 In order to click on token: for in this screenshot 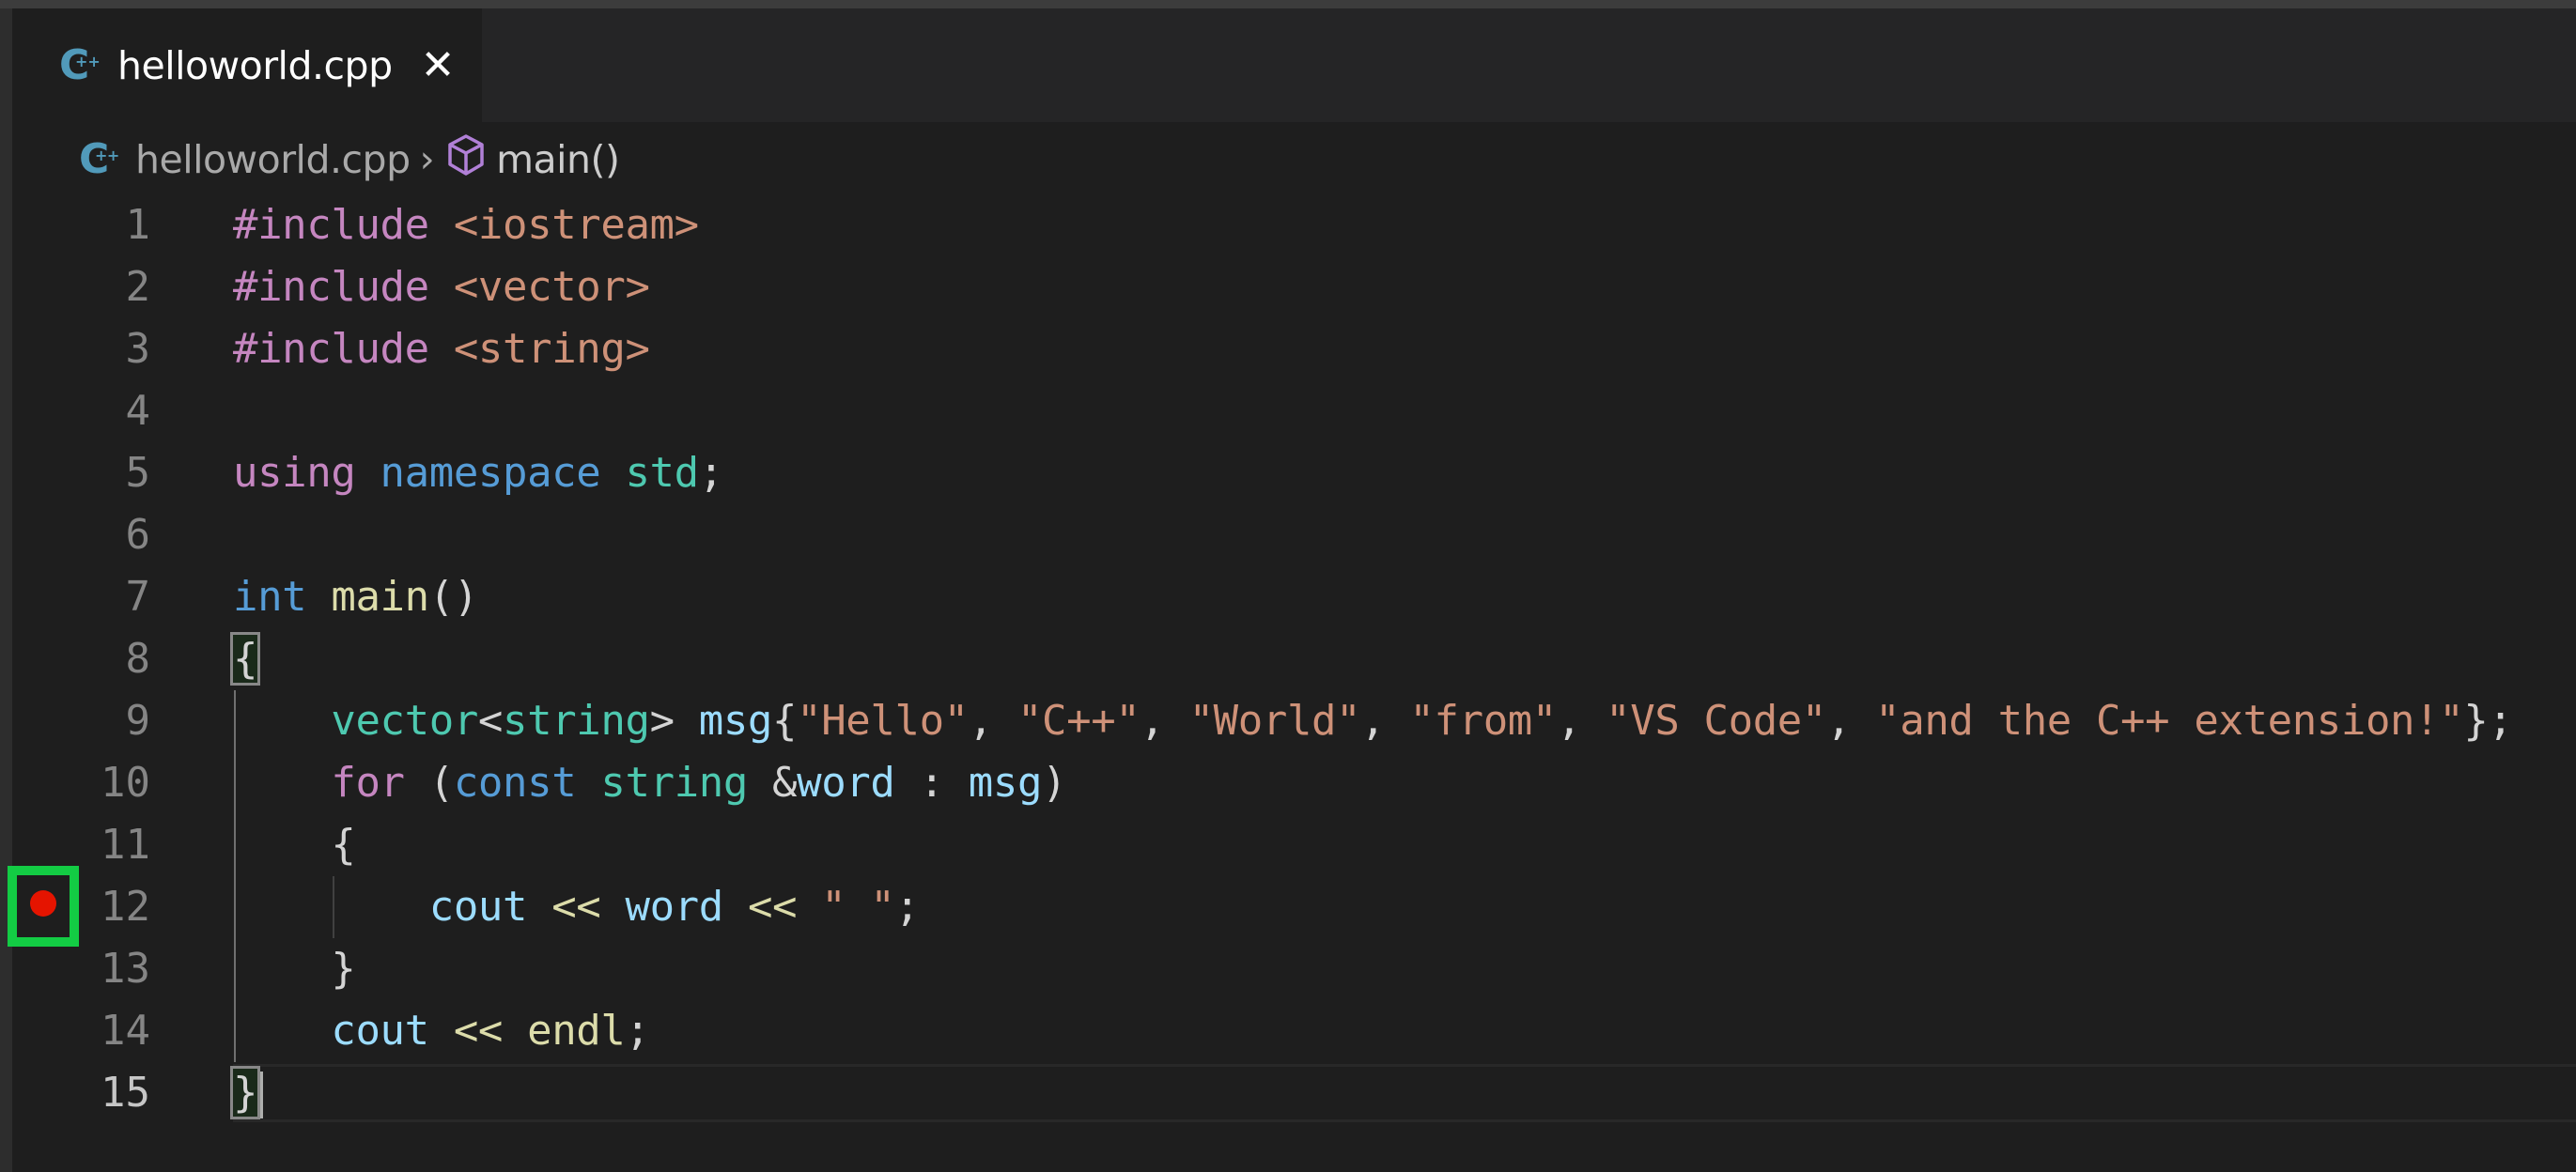, I will do `click(368, 783)`.